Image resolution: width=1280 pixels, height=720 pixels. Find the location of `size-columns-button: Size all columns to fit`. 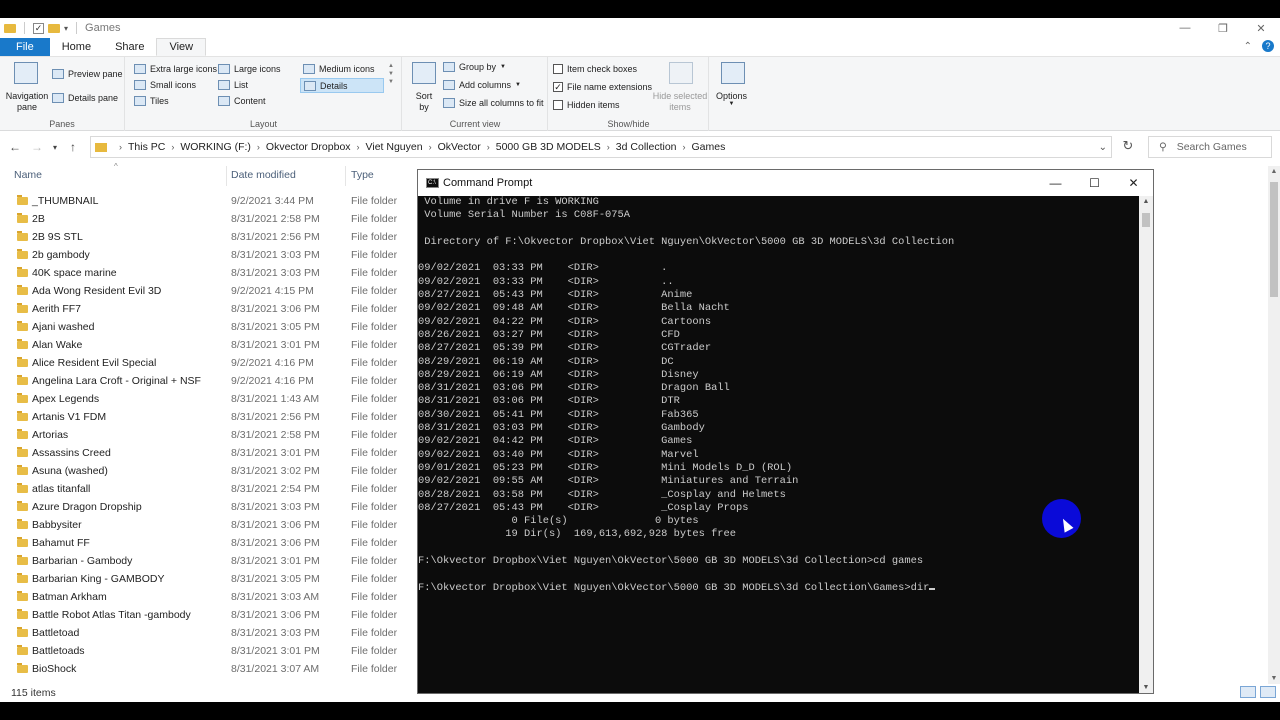

size-columns-button: Size all columns to fit is located at coordinates (493, 103).